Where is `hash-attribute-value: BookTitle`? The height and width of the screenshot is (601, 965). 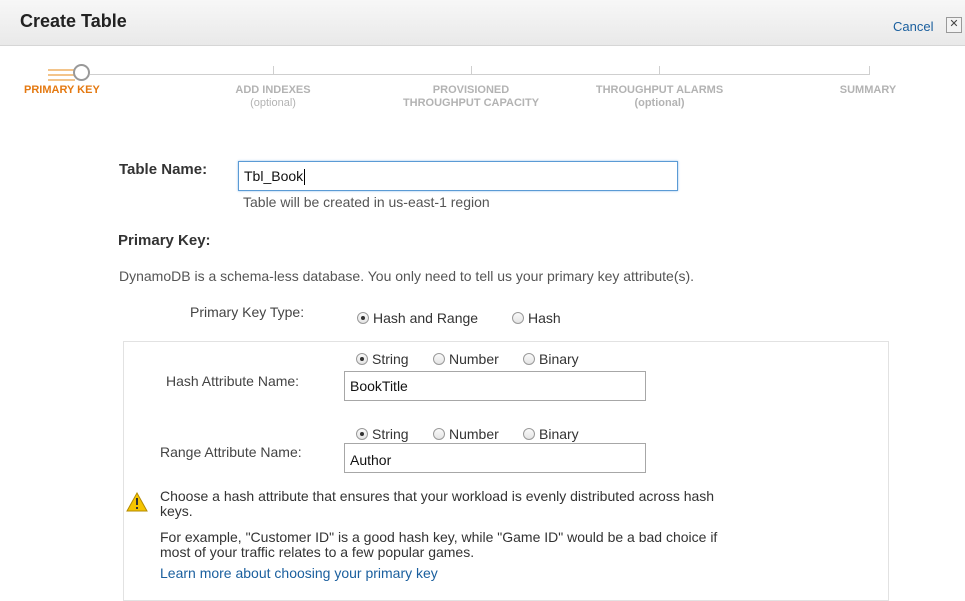
hash-attribute-value: BookTitle is located at coordinates (379, 386).